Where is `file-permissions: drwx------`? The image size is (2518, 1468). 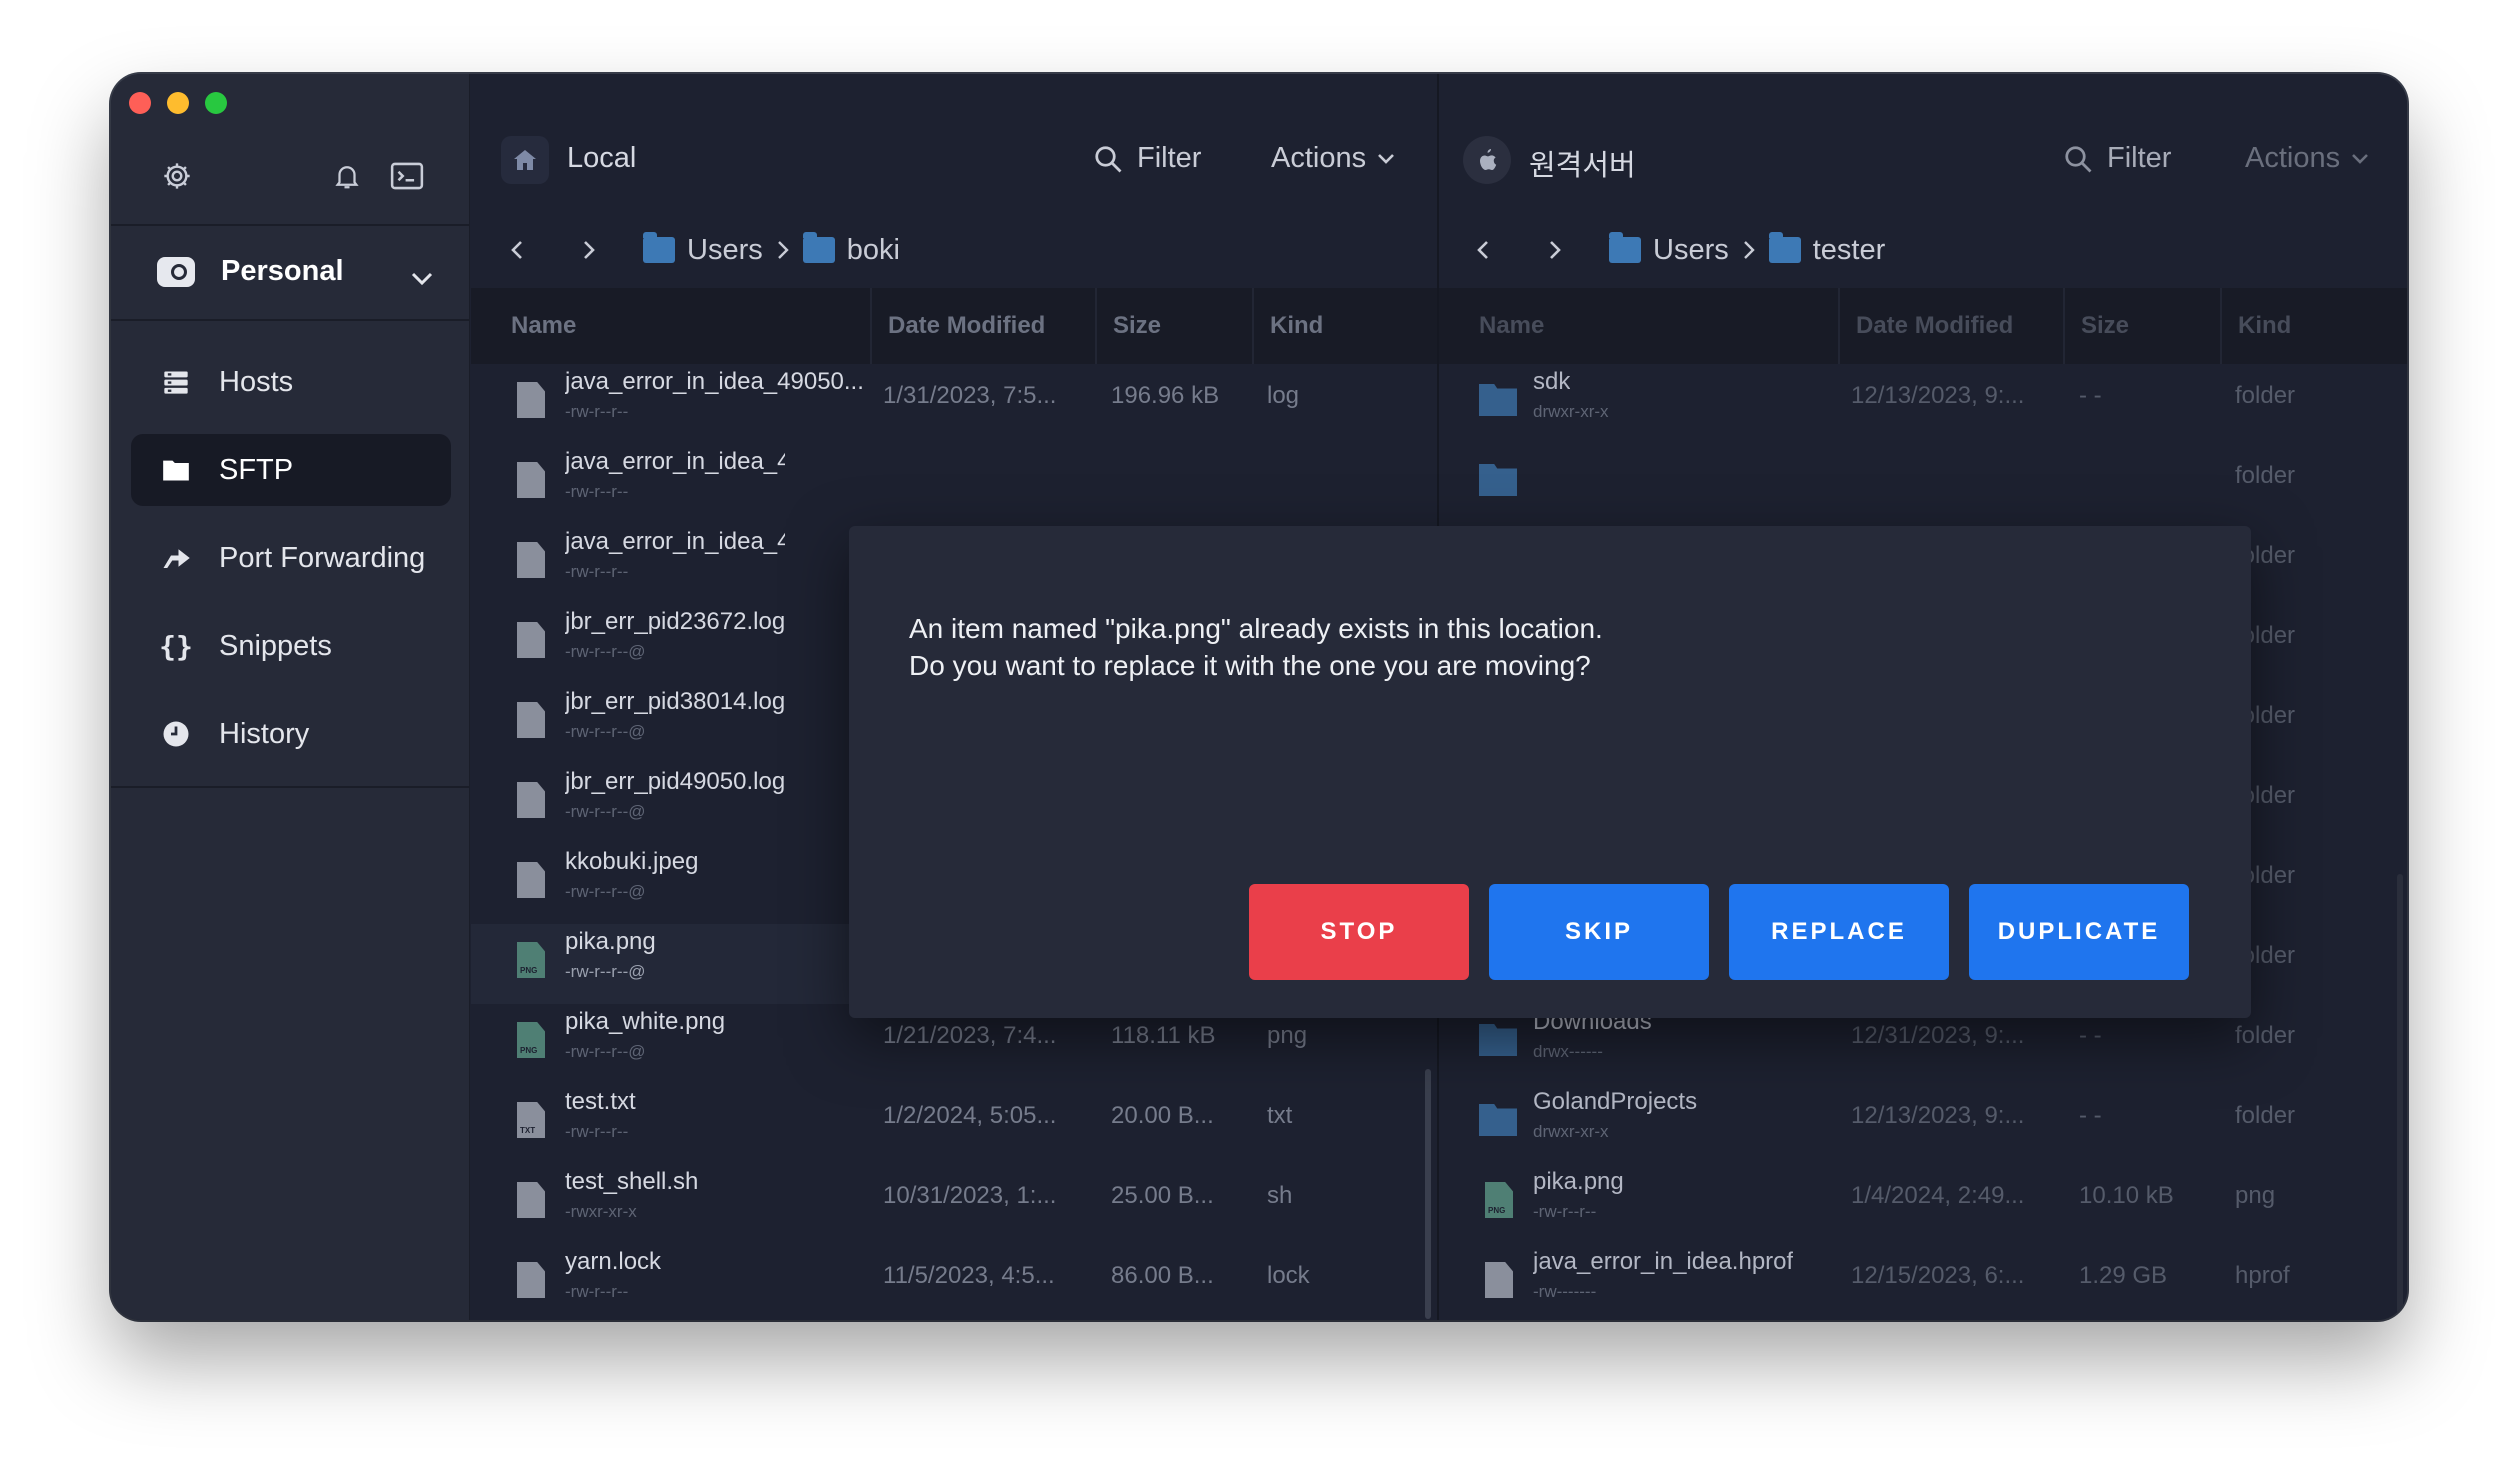 file-permissions: drwx------ is located at coordinates (1568, 1051).